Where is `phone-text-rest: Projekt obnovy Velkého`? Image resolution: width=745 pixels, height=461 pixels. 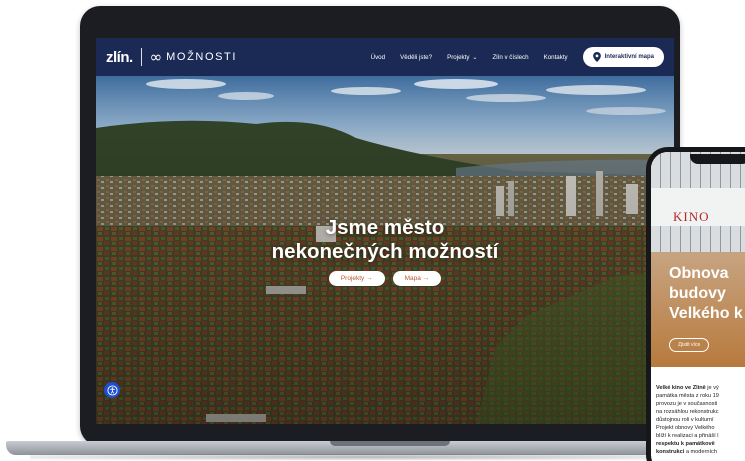
phone-text-rest: Projekt obnovy Velkého is located at coordinates (685, 428).